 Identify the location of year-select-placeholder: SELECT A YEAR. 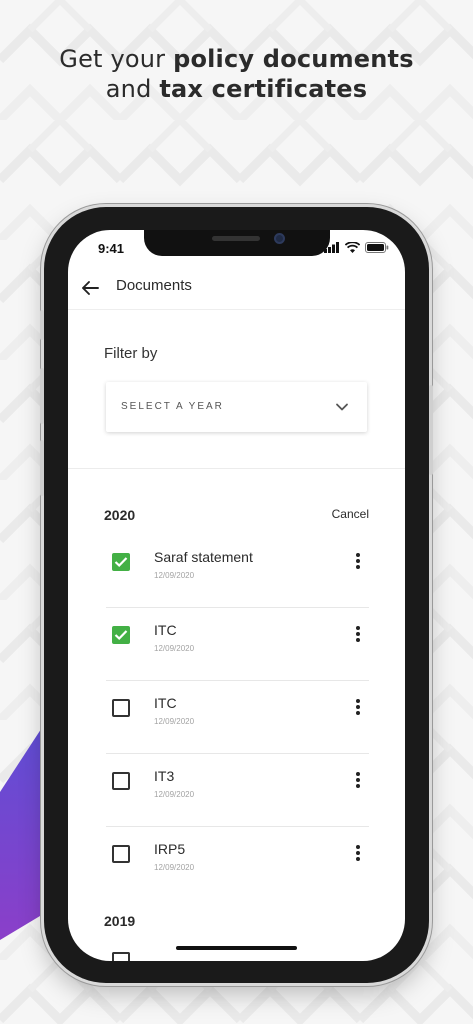
(172, 406).